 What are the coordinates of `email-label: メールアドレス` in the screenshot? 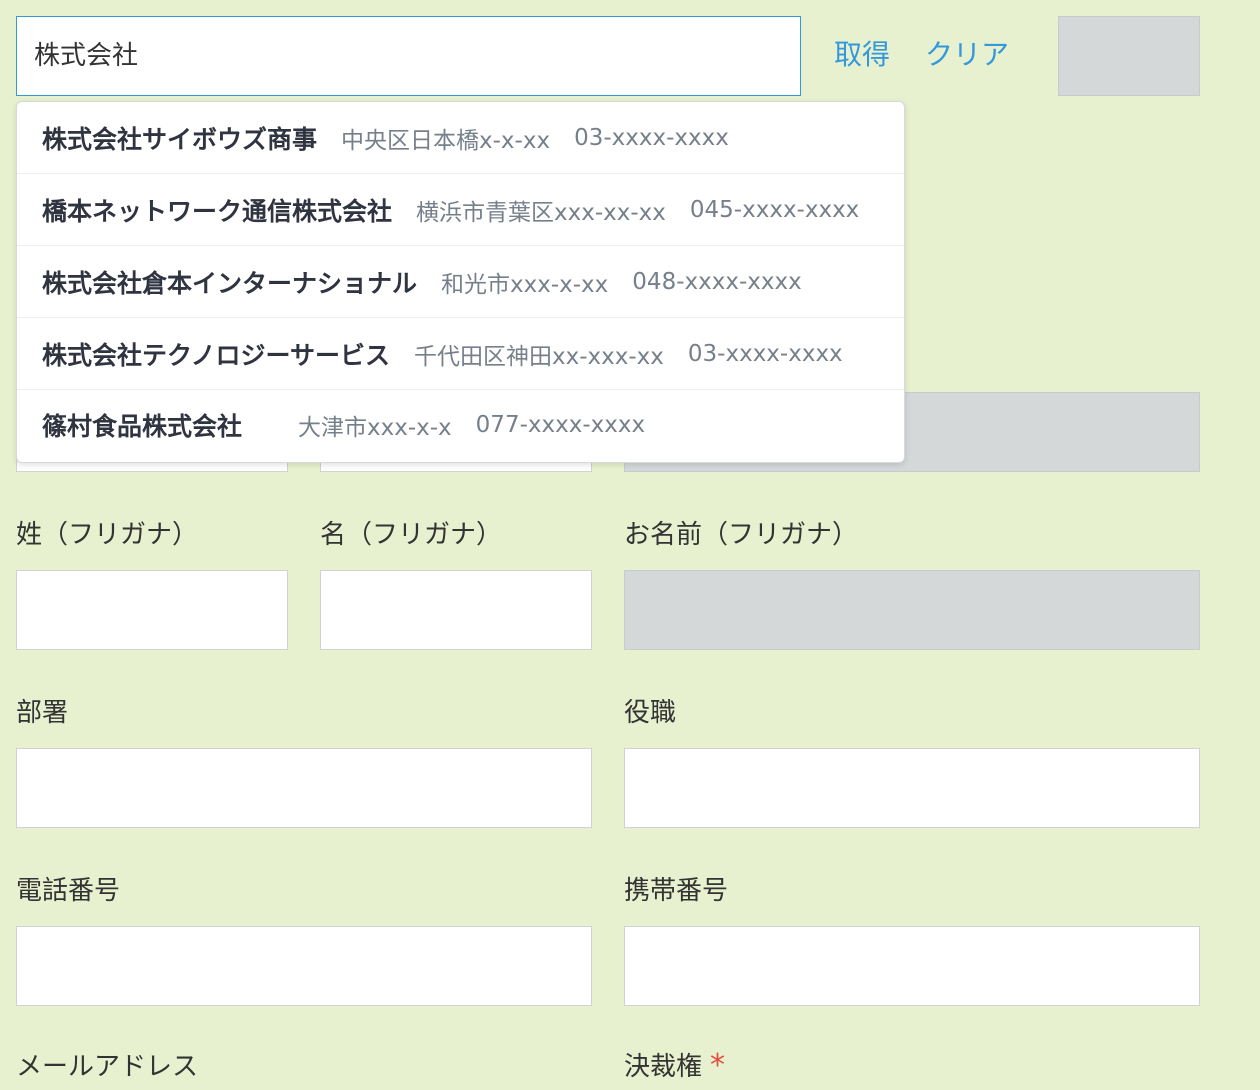 It's located at (107, 1067).